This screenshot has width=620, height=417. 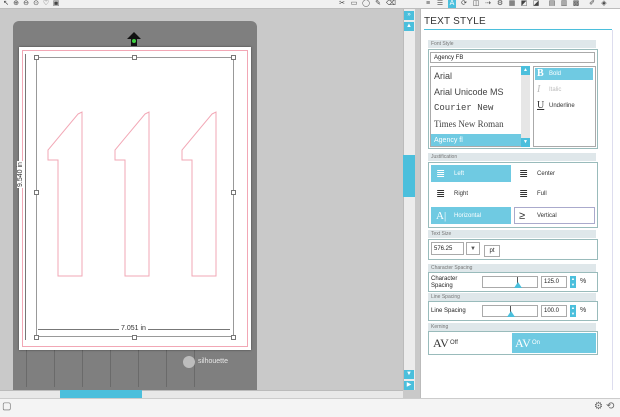 I want to click on font-item-courier: Courier New, so click(x=463, y=108).